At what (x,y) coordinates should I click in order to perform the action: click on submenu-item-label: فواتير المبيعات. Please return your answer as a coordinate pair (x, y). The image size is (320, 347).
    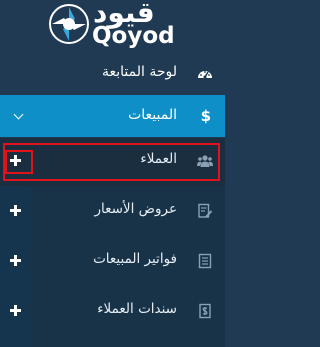
    Looking at the image, I should click on (135, 259).